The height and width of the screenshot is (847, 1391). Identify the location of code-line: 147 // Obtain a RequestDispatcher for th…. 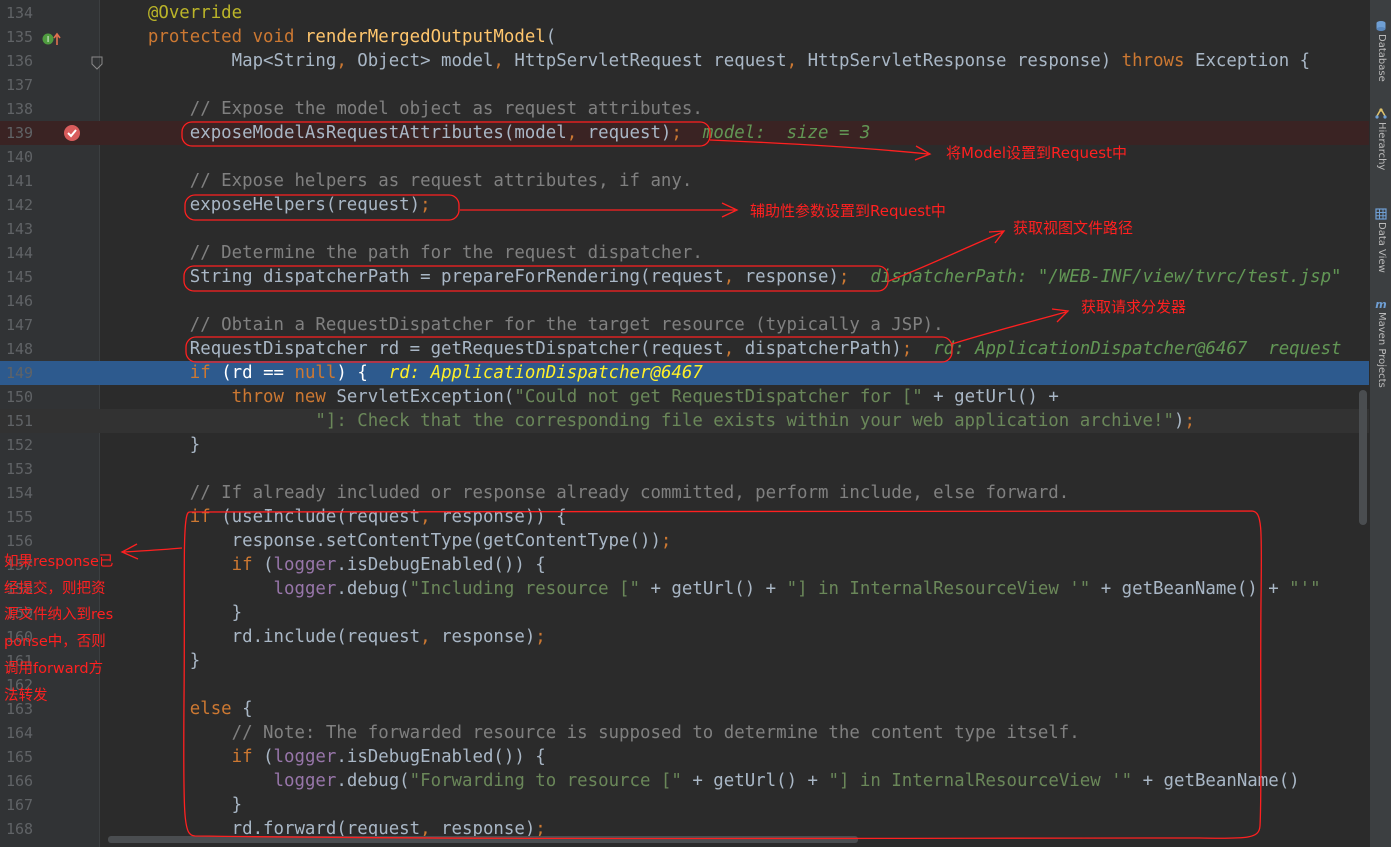
(684, 325).